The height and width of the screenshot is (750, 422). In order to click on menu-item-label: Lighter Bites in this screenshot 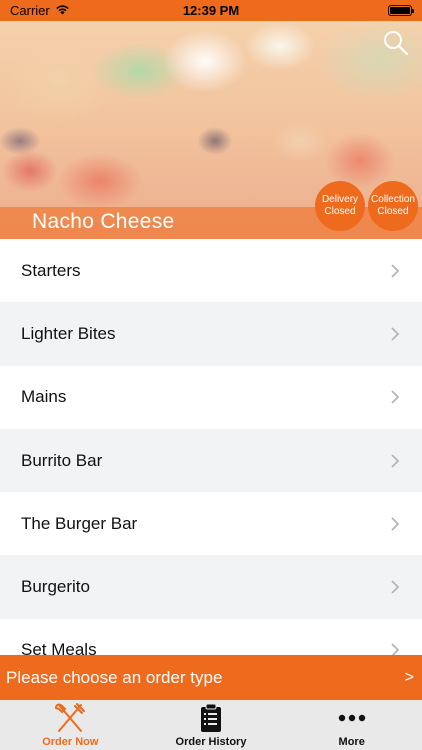, I will do `click(68, 333)`.